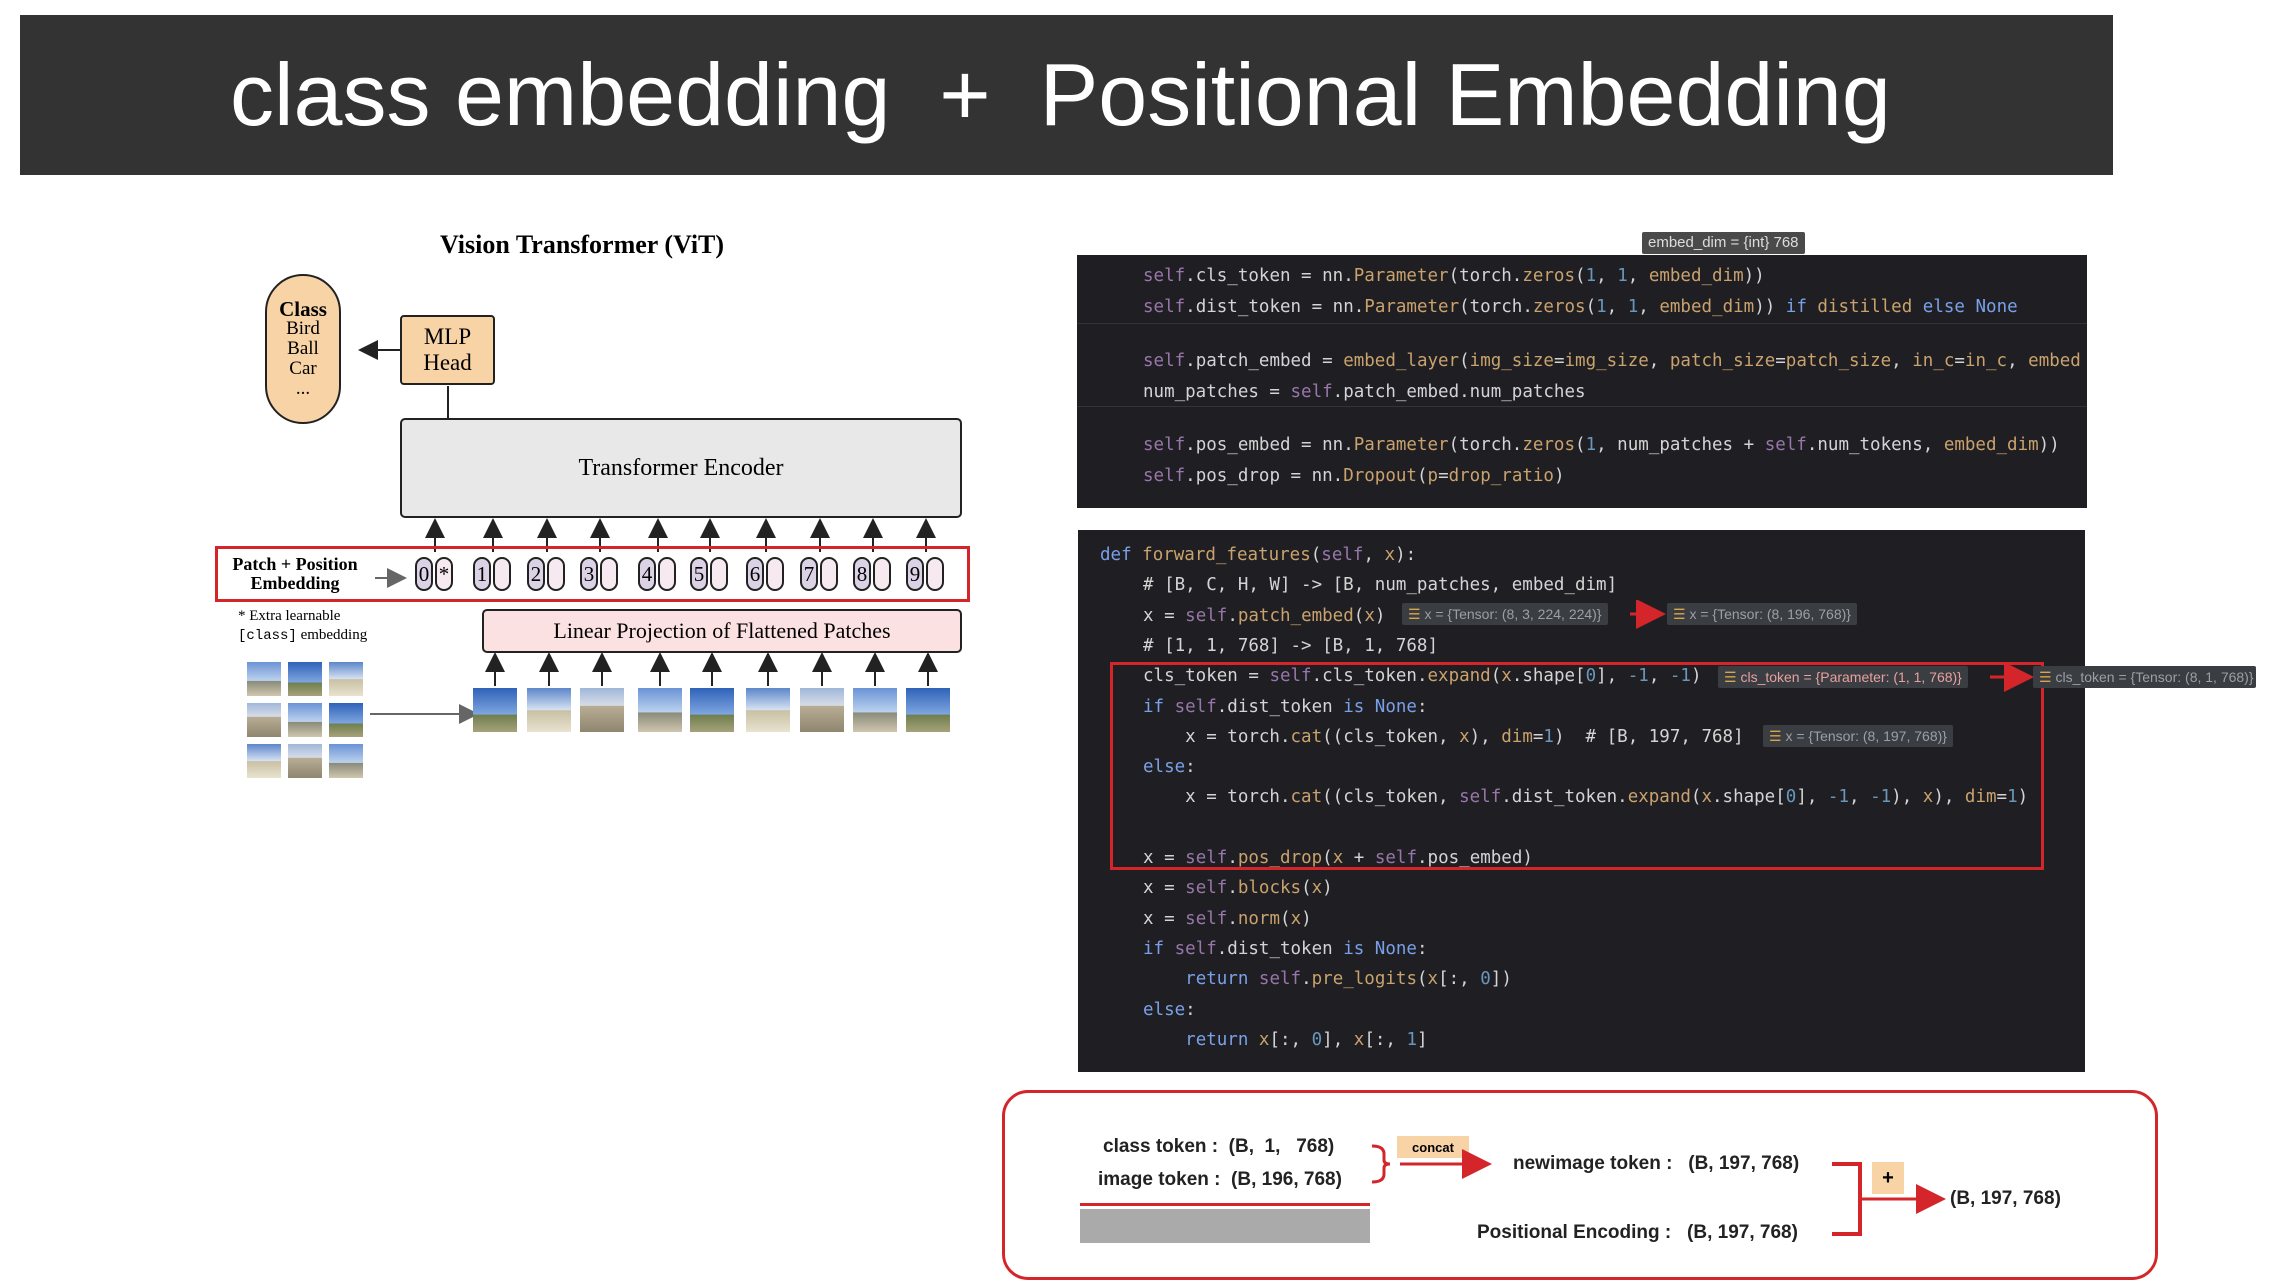  What do you see at coordinates (2049, 445) in the screenshot?
I see `code-token: ))` at bounding box center [2049, 445].